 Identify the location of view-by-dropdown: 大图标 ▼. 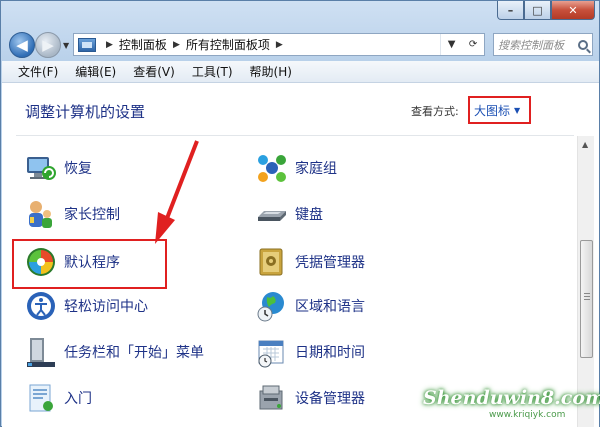
(499, 110).